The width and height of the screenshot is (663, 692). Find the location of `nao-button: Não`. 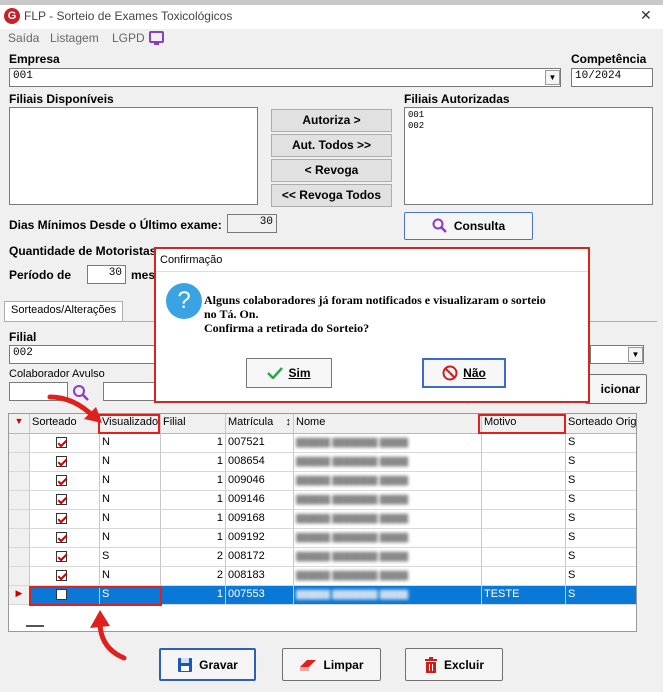

nao-button: Não is located at coordinates (464, 373).